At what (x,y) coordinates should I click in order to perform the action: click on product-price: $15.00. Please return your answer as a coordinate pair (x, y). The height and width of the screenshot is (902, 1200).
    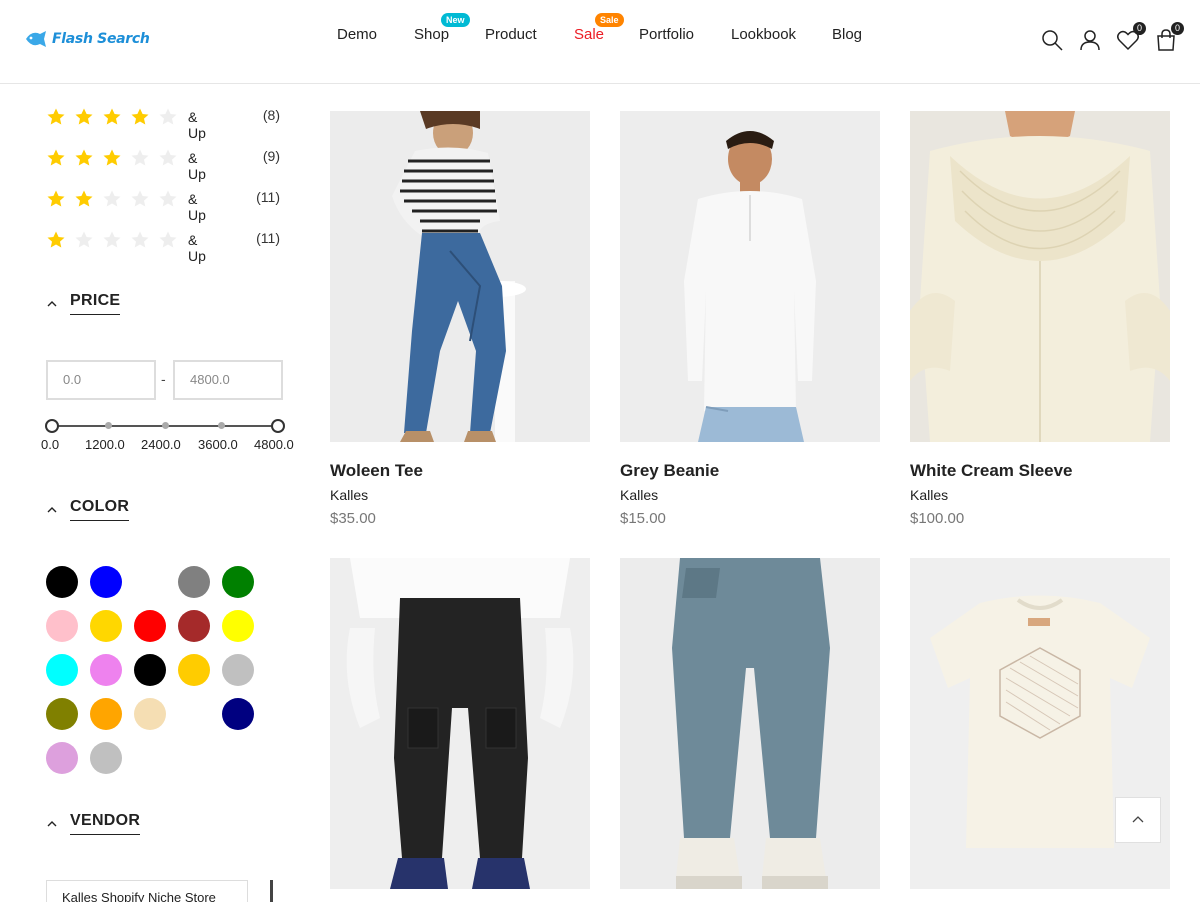
    Looking at the image, I should click on (643, 518).